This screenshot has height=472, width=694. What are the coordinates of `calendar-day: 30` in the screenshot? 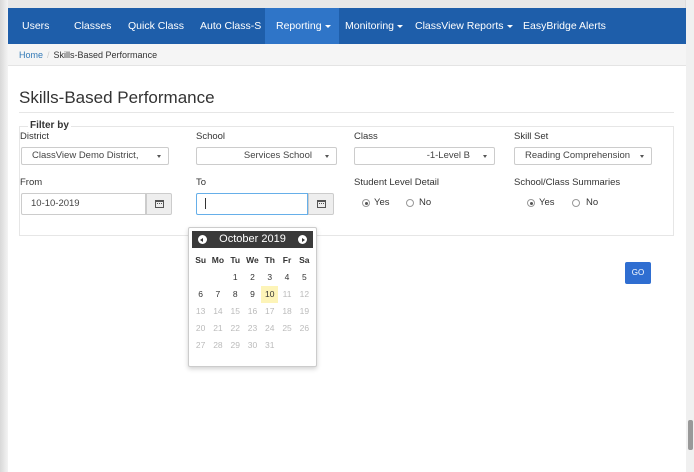 It's located at (252, 345).